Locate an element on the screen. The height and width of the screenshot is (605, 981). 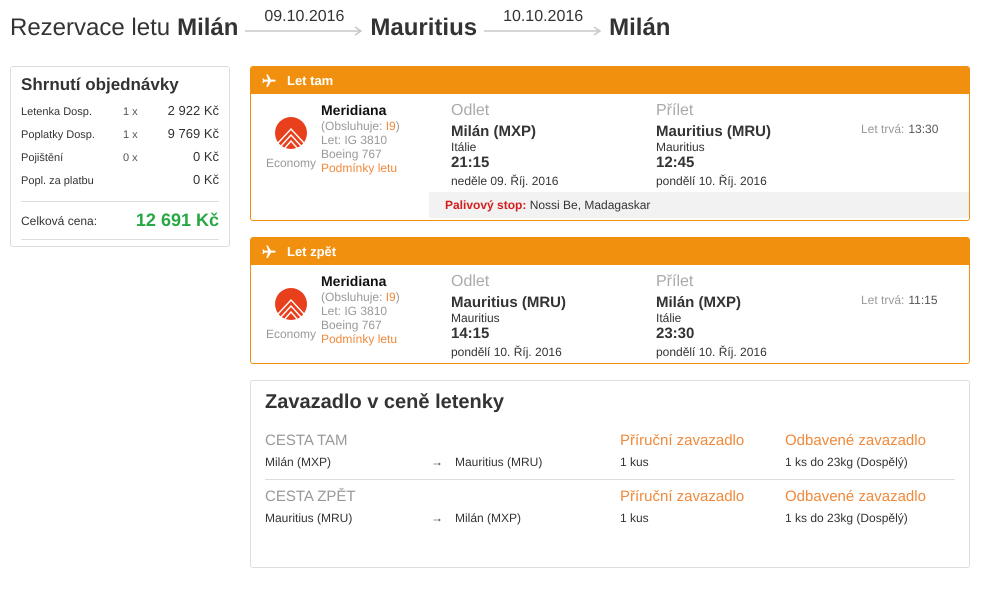
baggage-title: Zavazadlo v ceně letenky is located at coordinates (385, 402).